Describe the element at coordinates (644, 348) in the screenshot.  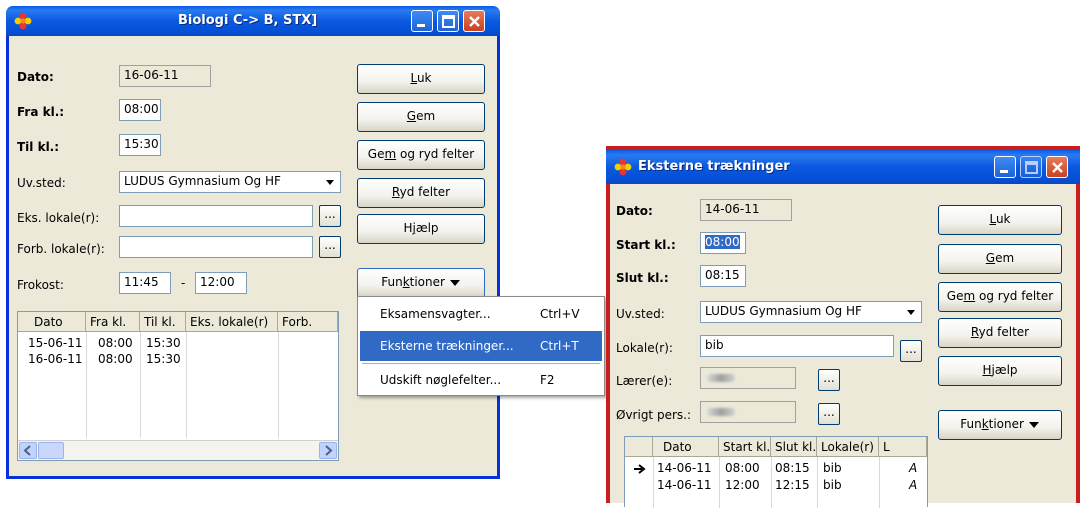
I see `lokale-label: Lokale(r):` at that location.